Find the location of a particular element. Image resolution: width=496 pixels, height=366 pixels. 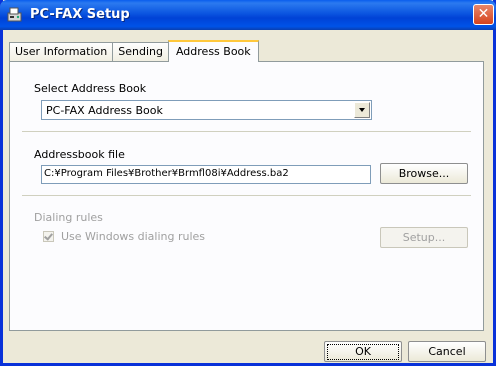

use-windows-dialing-rules-label: Use Windows dialing rules is located at coordinates (133, 236).